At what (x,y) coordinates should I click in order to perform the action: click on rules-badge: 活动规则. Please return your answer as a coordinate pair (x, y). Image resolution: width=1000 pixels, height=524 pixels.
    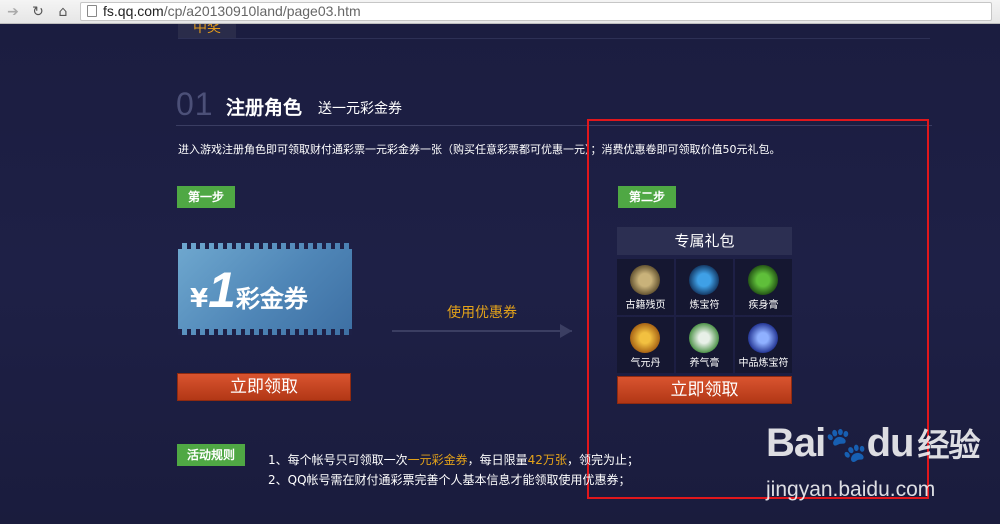
    Looking at the image, I should click on (211, 455).